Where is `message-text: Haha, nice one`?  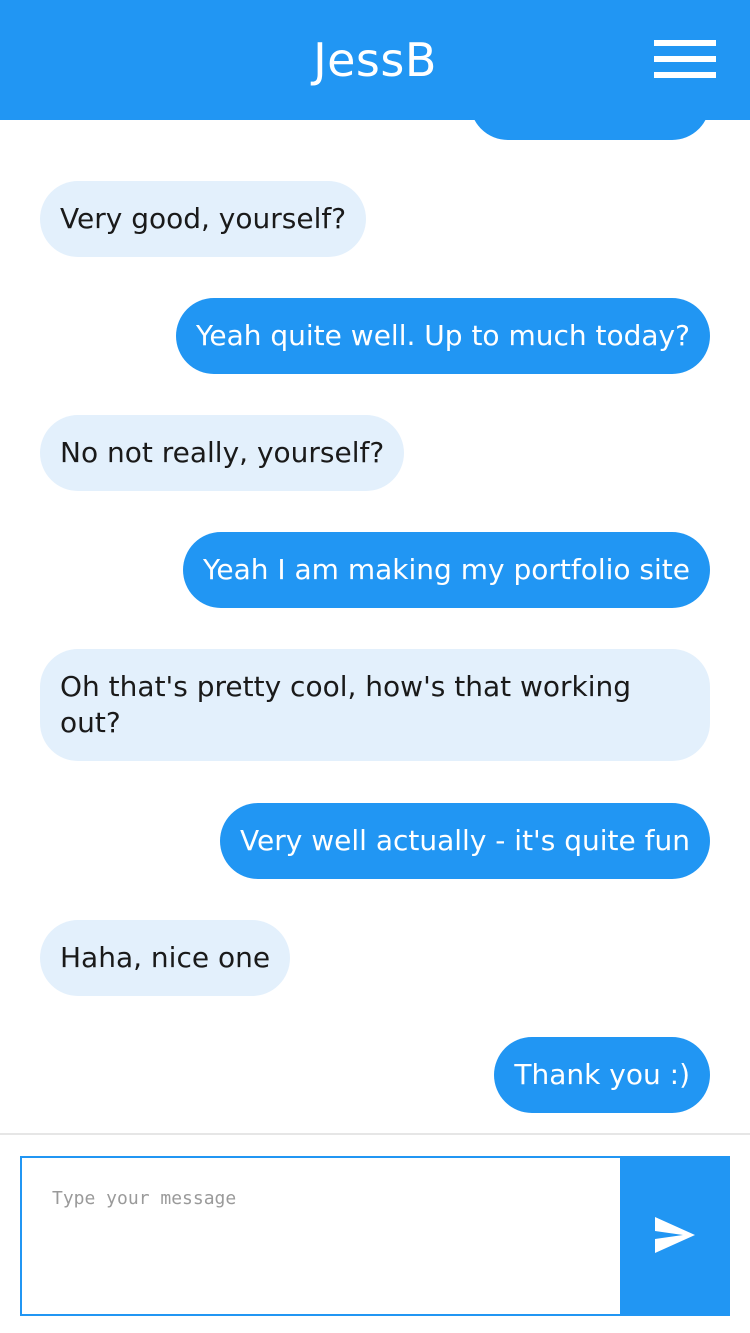 message-text: Haha, nice one is located at coordinates (165, 957).